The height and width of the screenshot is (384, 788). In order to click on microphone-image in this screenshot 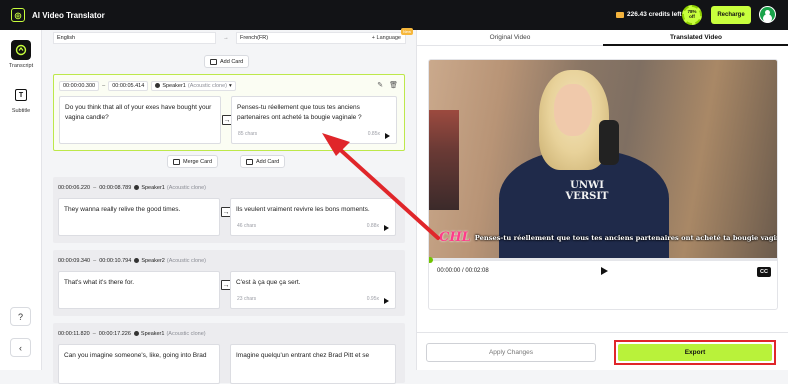, I will do `click(609, 142)`.